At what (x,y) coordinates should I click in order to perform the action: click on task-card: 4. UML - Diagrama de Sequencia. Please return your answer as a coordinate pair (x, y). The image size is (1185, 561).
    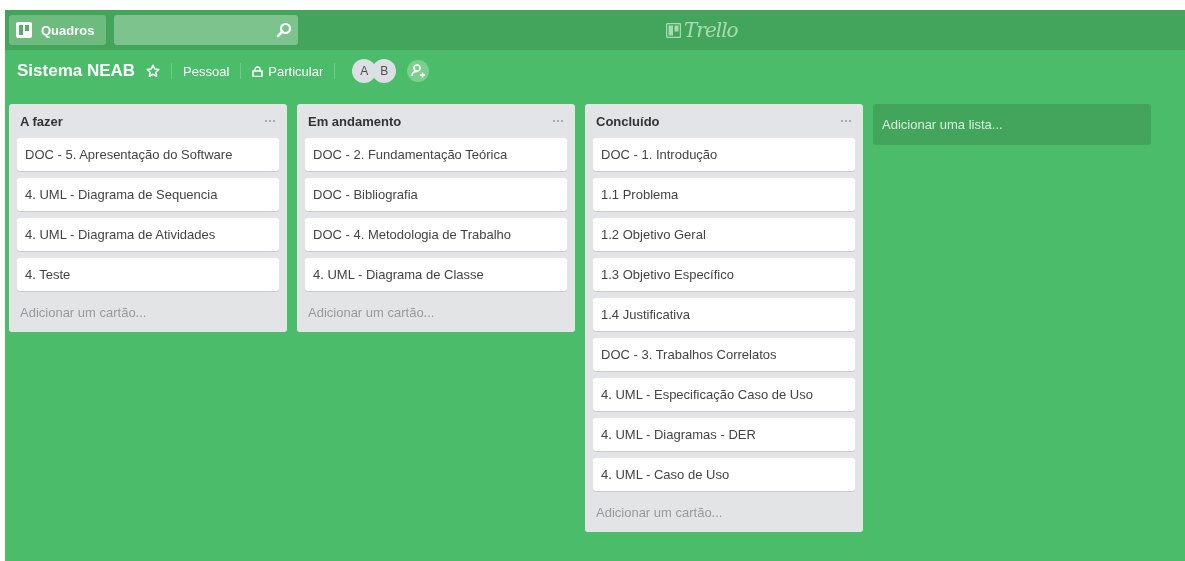
    Looking at the image, I should click on (148, 194).